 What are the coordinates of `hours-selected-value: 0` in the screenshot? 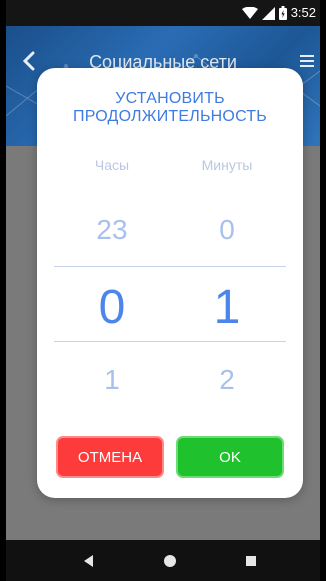 It's located at (112, 307).